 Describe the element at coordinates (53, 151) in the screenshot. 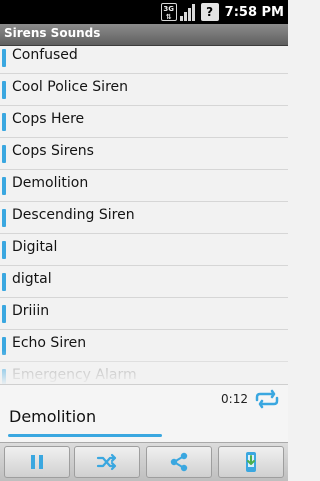

I see `list-item-label: Cops Sirens` at that location.